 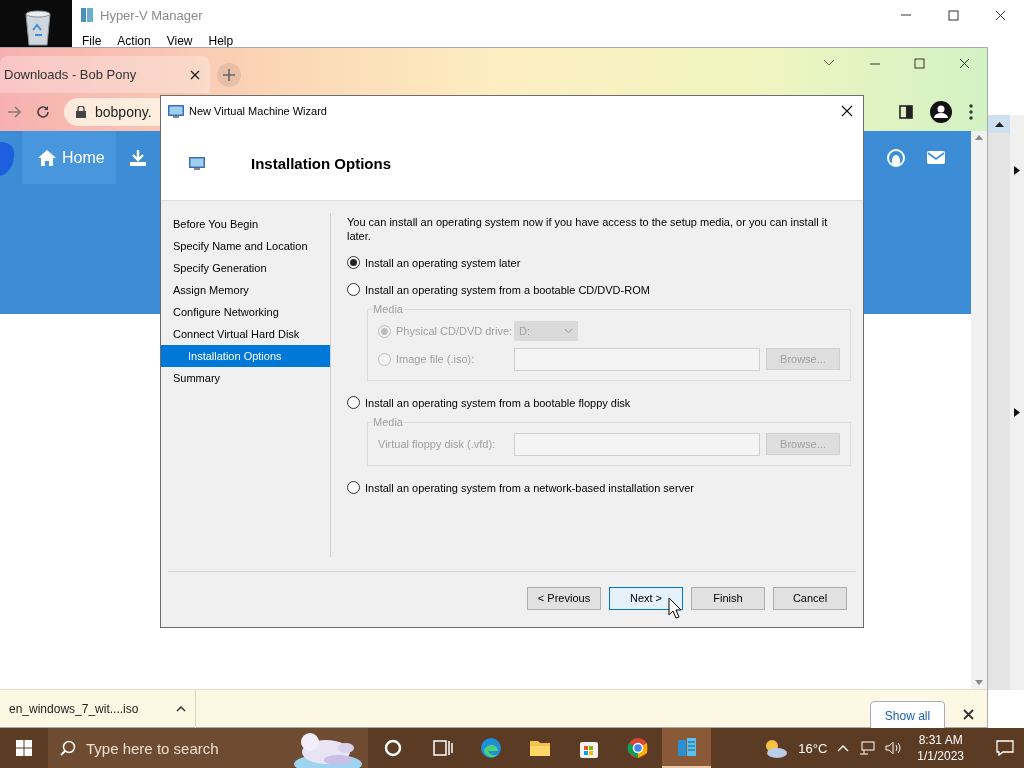 What do you see at coordinates (675, 608) in the screenshot?
I see `mouse-pointer-icon` at bounding box center [675, 608].